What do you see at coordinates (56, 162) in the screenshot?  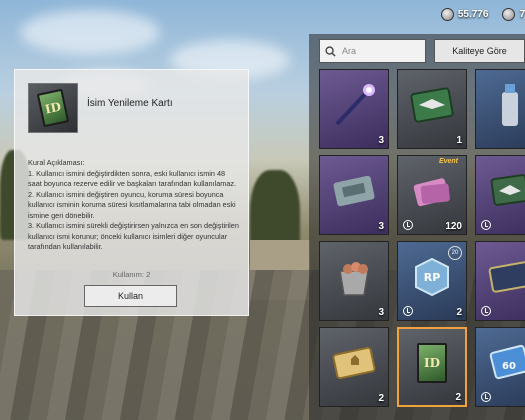 I see `rules-heading: Kural Açıklaması:` at bounding box center [56, 162].